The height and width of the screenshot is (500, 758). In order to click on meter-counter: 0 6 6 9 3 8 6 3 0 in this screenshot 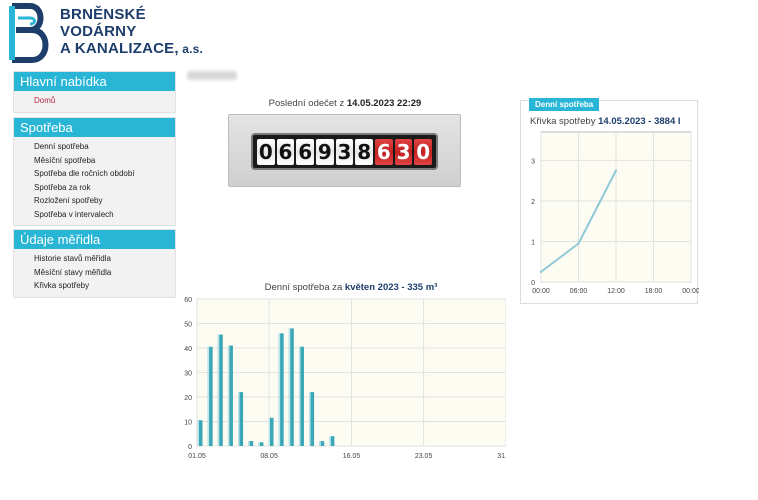, I will do `click(344, 151)`.